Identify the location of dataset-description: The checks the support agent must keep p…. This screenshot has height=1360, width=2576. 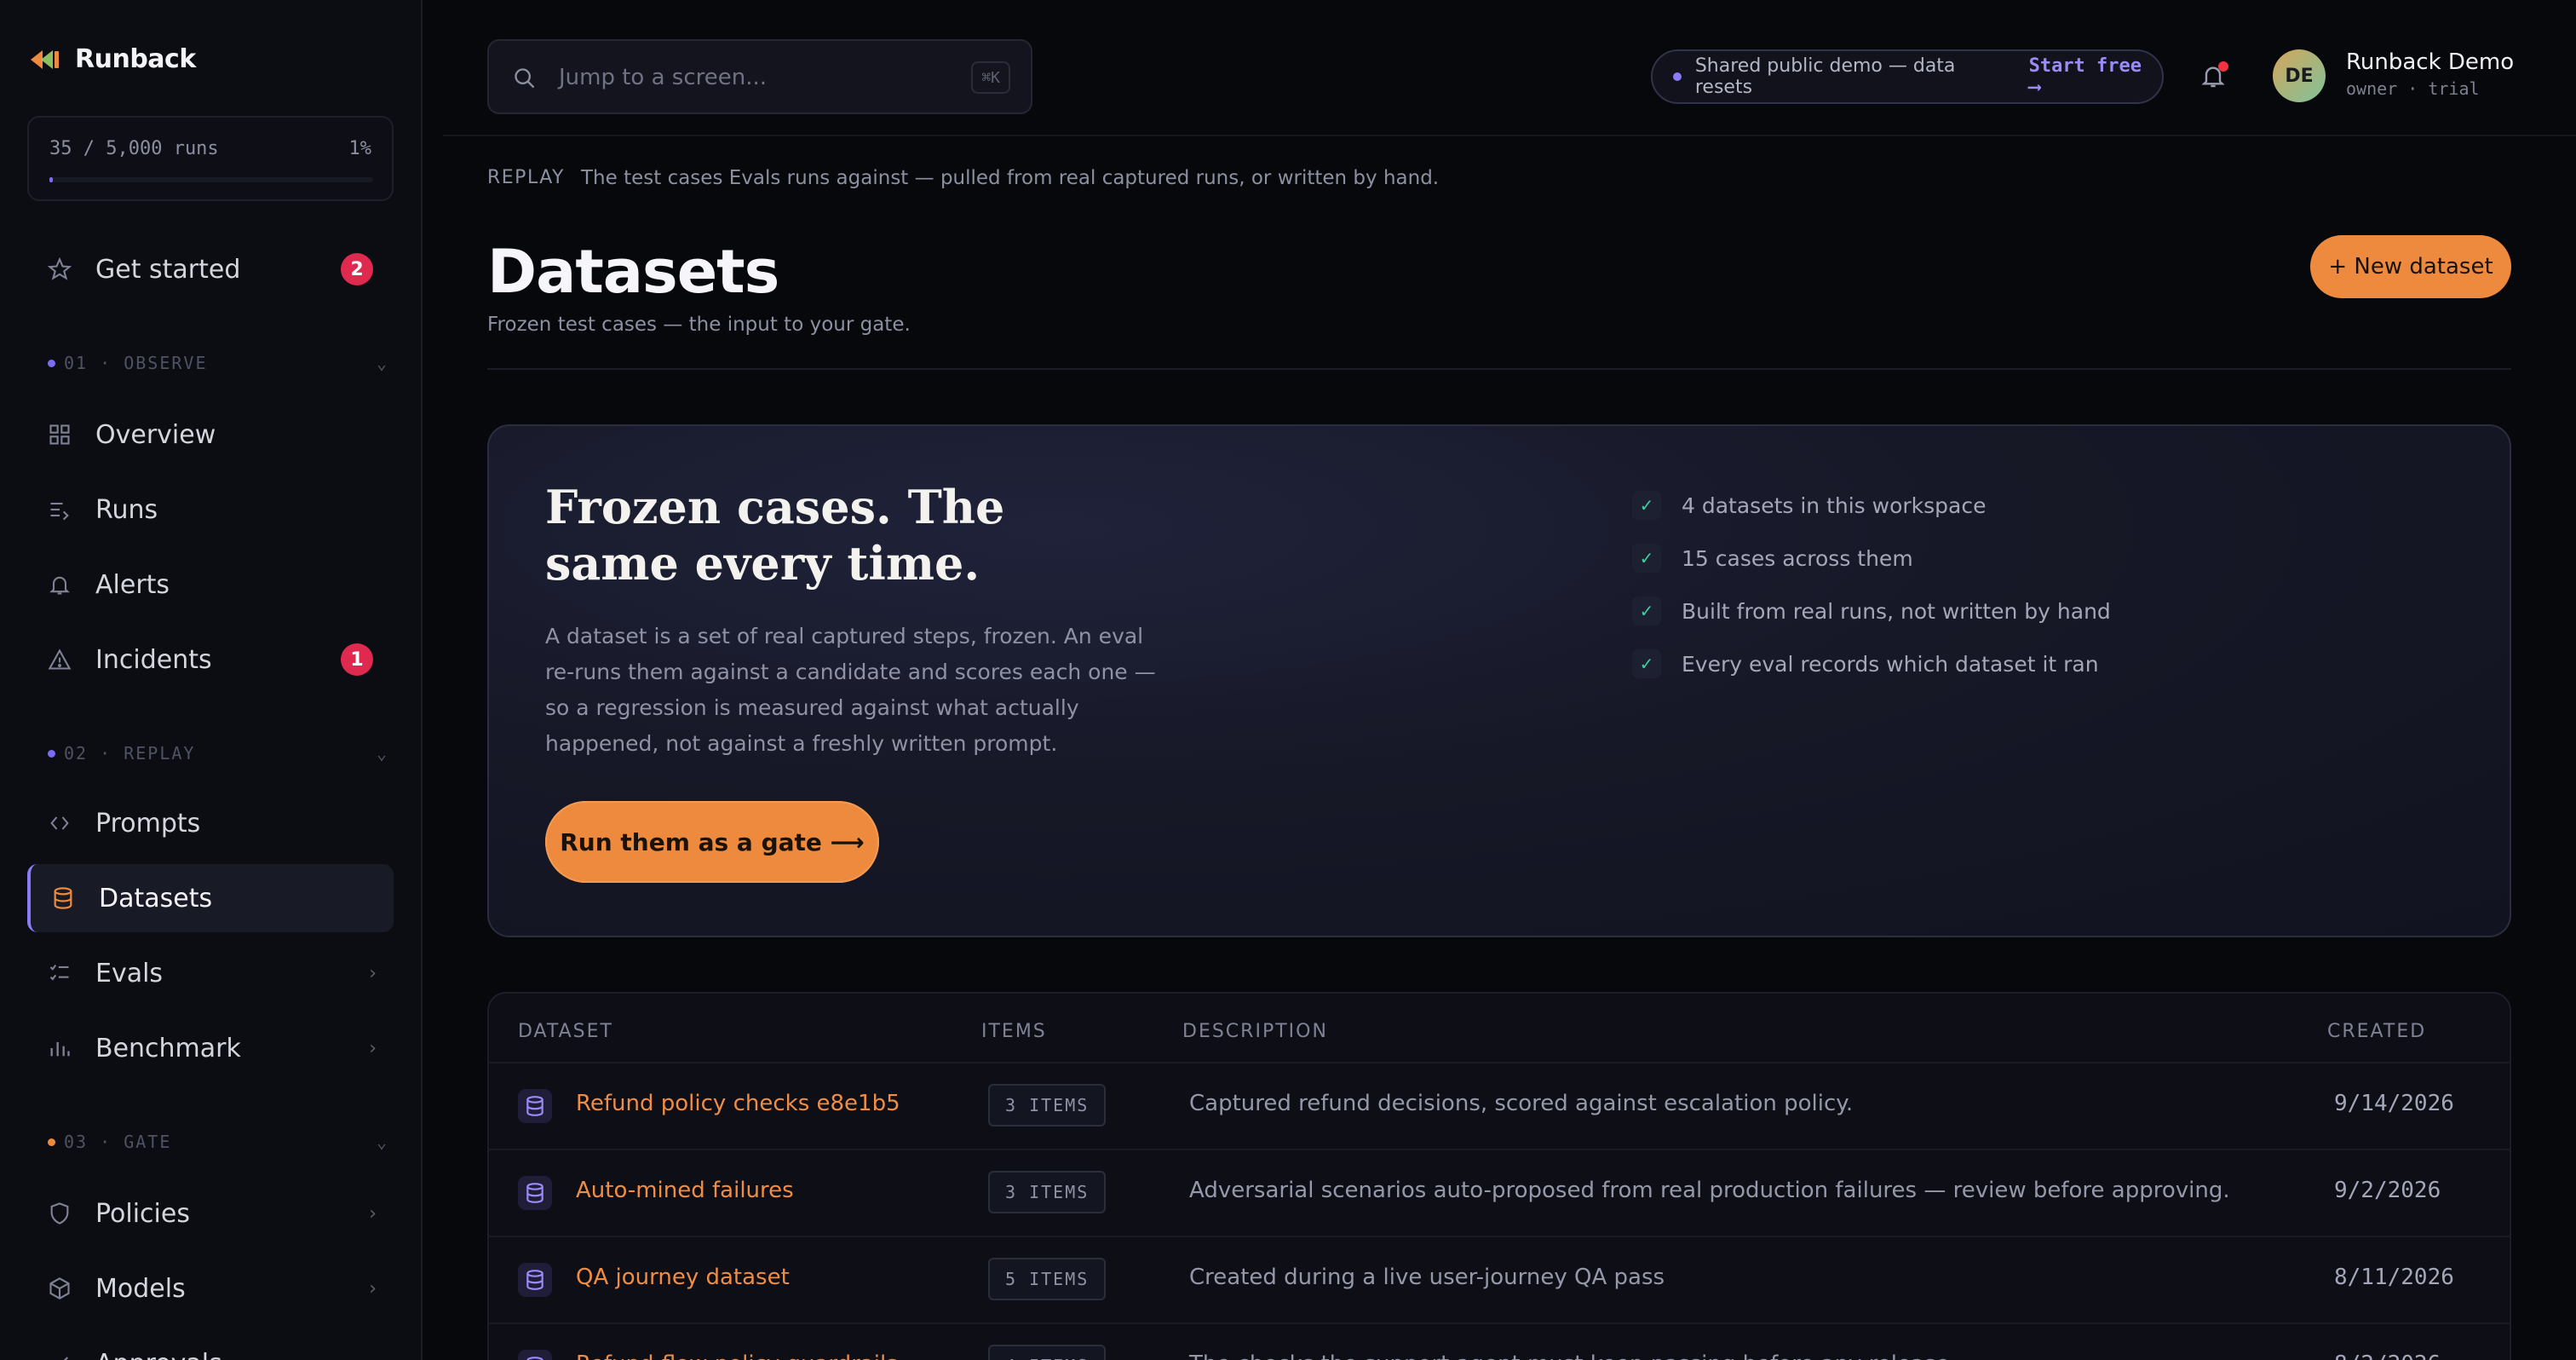
(1573, 1355).